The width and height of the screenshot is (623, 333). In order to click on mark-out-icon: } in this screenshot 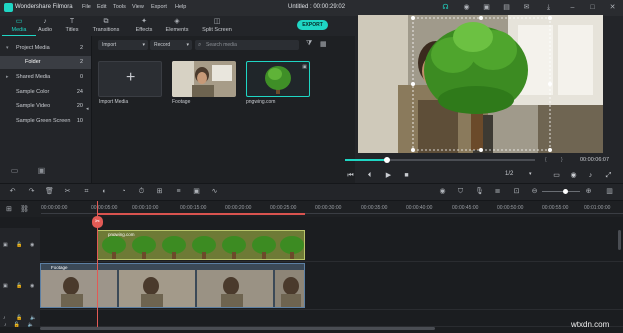, I will do `click(562, 160)`.